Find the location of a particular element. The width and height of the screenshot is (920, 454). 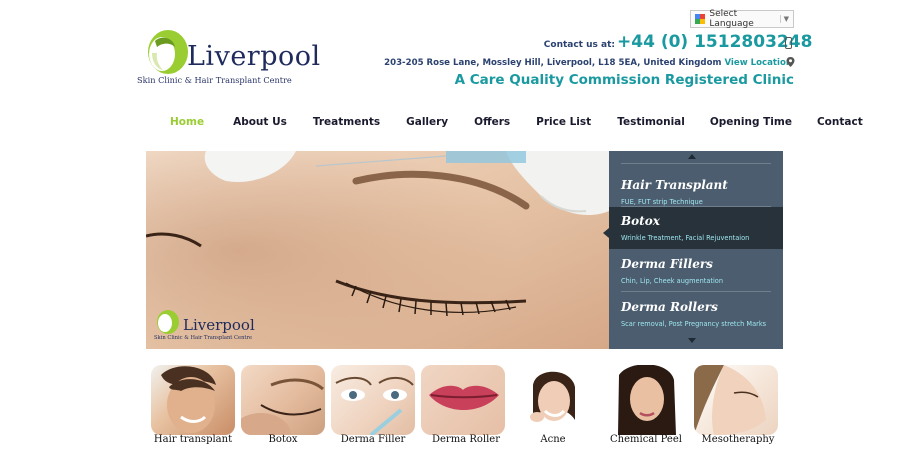

thumb-acne is located at coordinates (553, 400).